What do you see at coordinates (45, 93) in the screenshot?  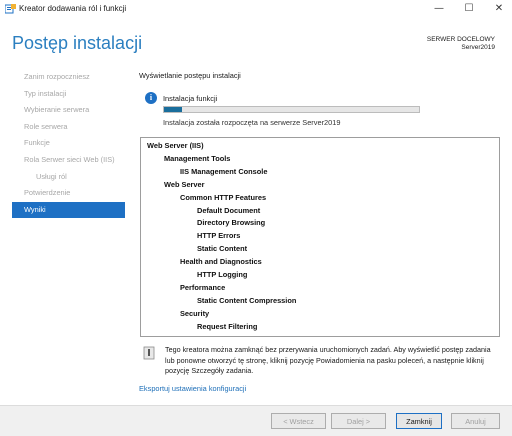 I see `nav-item-installation-type: Typ instalacji` at bounding box center [45, 93].